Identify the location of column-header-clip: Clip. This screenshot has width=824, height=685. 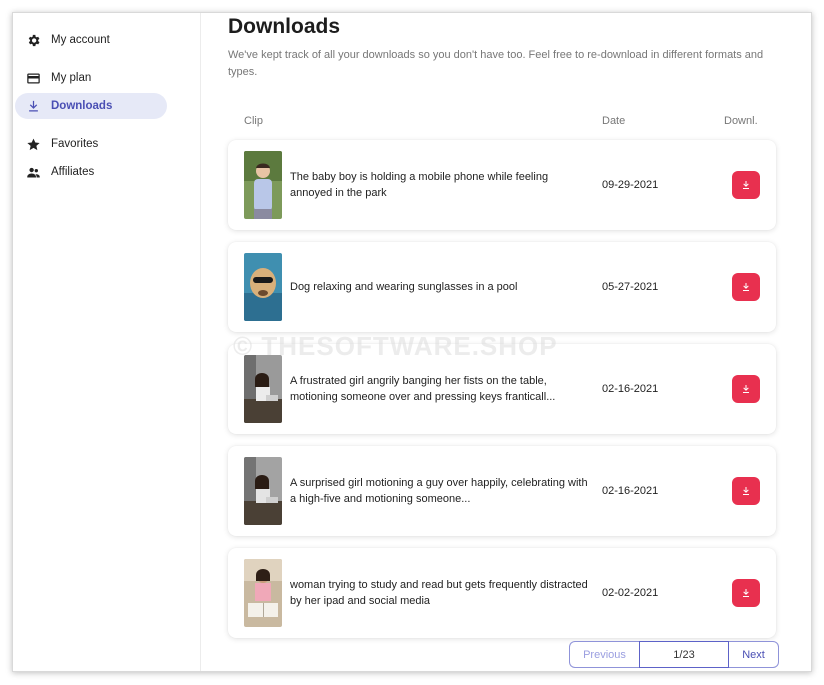
(253, 121).